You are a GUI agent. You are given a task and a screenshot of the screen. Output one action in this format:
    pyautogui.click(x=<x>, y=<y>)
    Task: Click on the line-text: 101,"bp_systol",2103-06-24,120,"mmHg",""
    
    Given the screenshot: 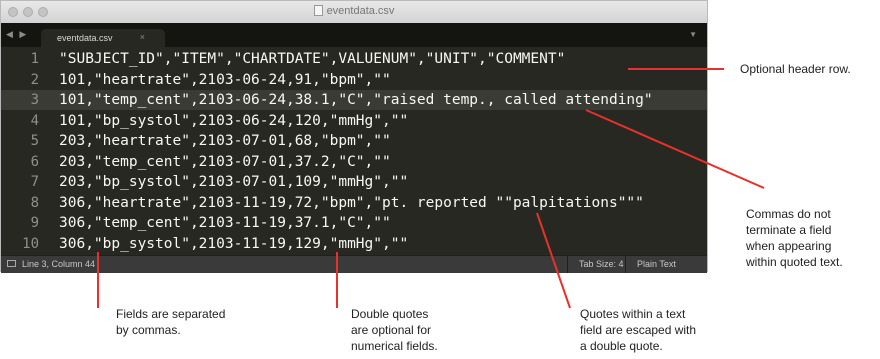 What is the action you would take?
    pyautogui.click(x=234, y=120)
    